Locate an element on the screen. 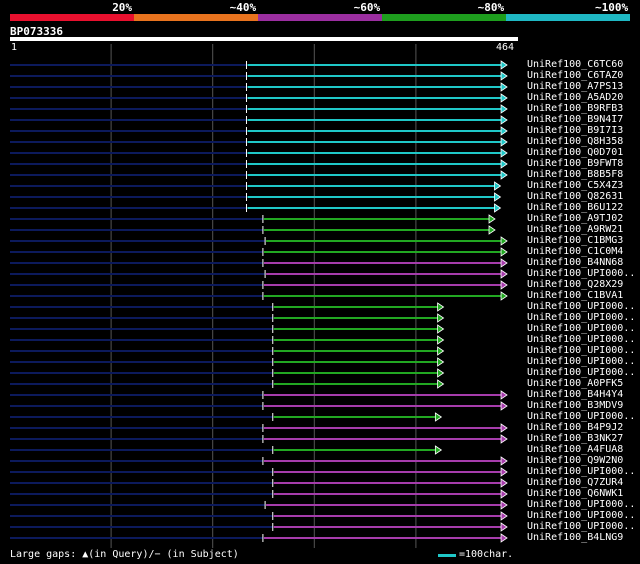 This screenshot has height=564, width=640. hit-label: UniRef100_C1C0M4 is located at coordinates (575, 251).